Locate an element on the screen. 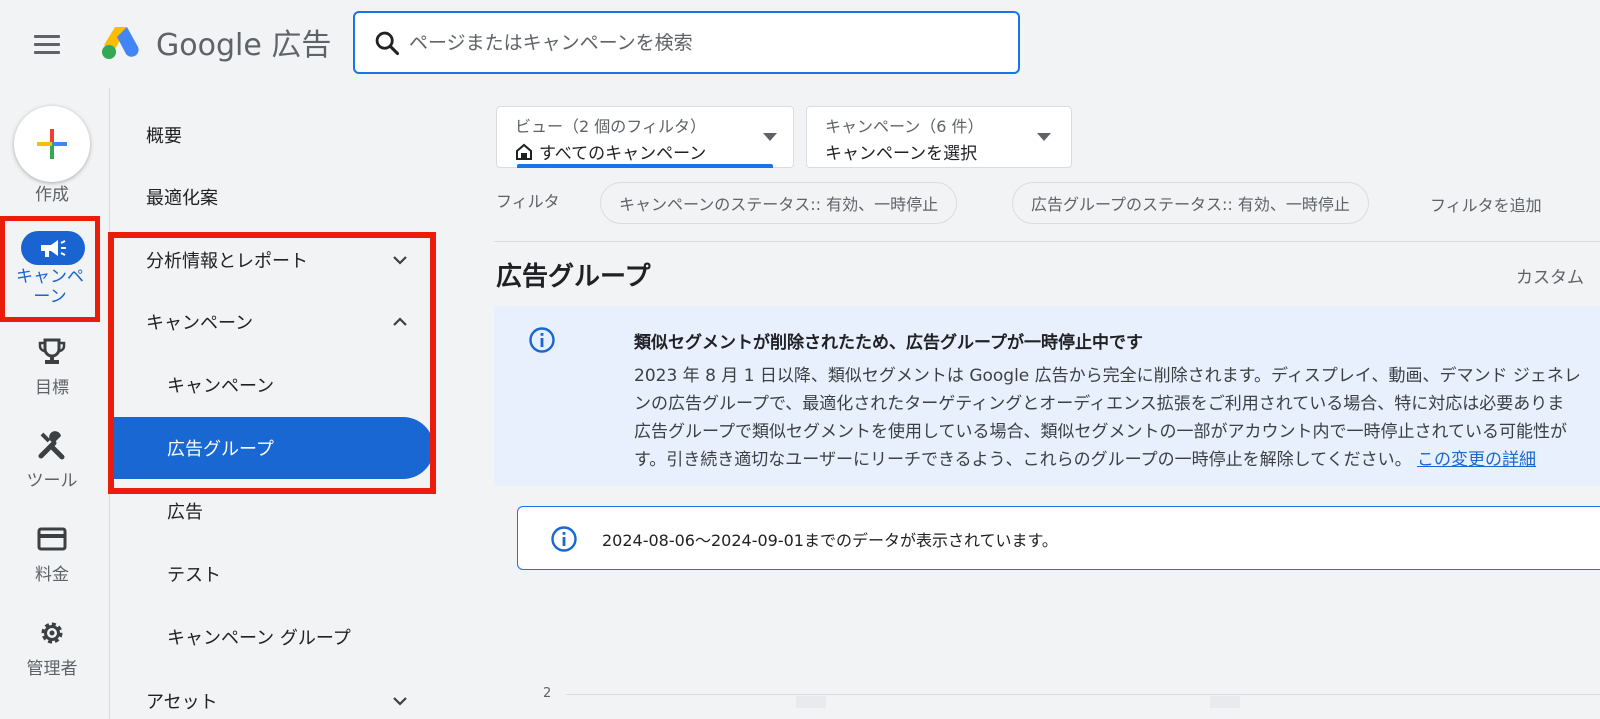 The height and width of the screenshot is (719, 1600). nav-item-insights-reports: 分析情報とレポート is located at coordinates (275, 260).